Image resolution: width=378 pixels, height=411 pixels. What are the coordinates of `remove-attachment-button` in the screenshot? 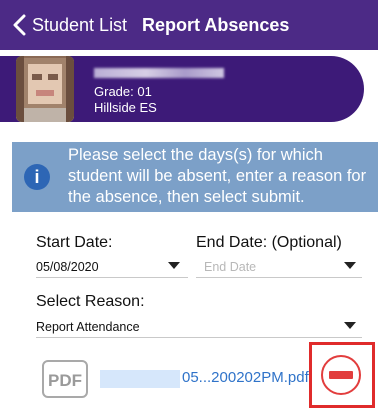 It's located at (341, 375).